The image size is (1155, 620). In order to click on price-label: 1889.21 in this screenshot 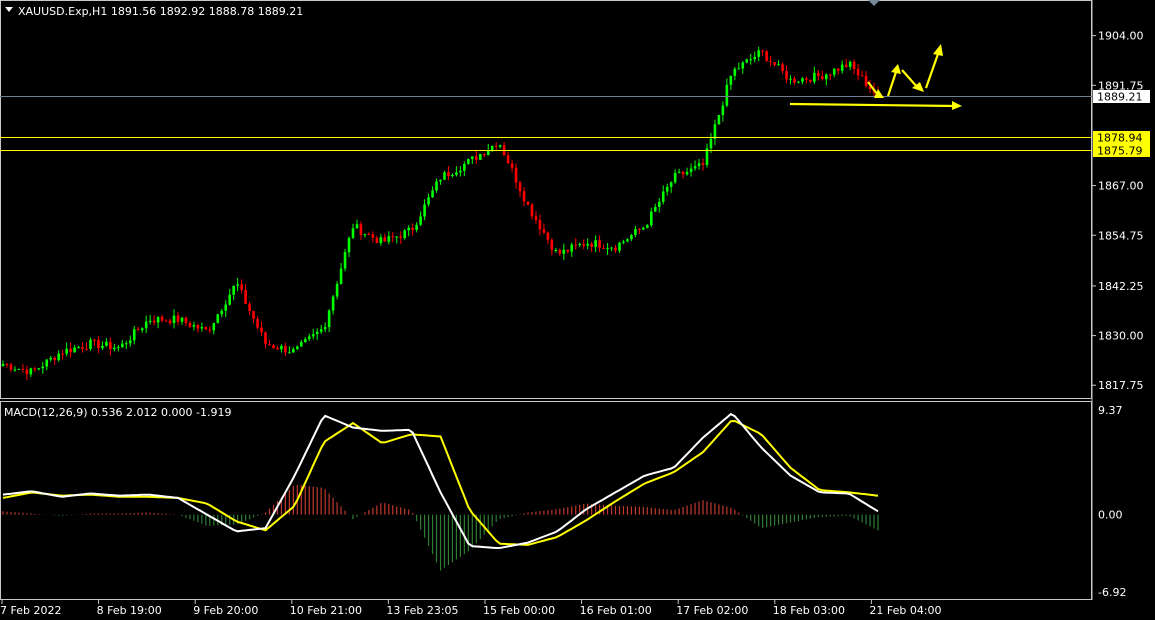, I will do `click(1120, 97)`.